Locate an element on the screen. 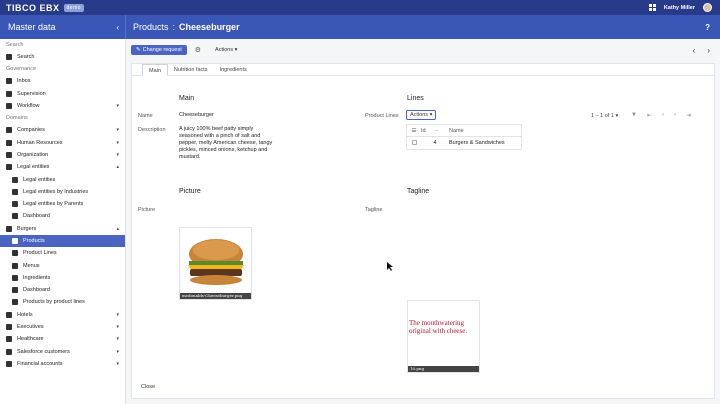 The width and height of the screenshot is (720, 404). breadcrumb: Products : Cheeseburger is located at coordinates (183, 27).